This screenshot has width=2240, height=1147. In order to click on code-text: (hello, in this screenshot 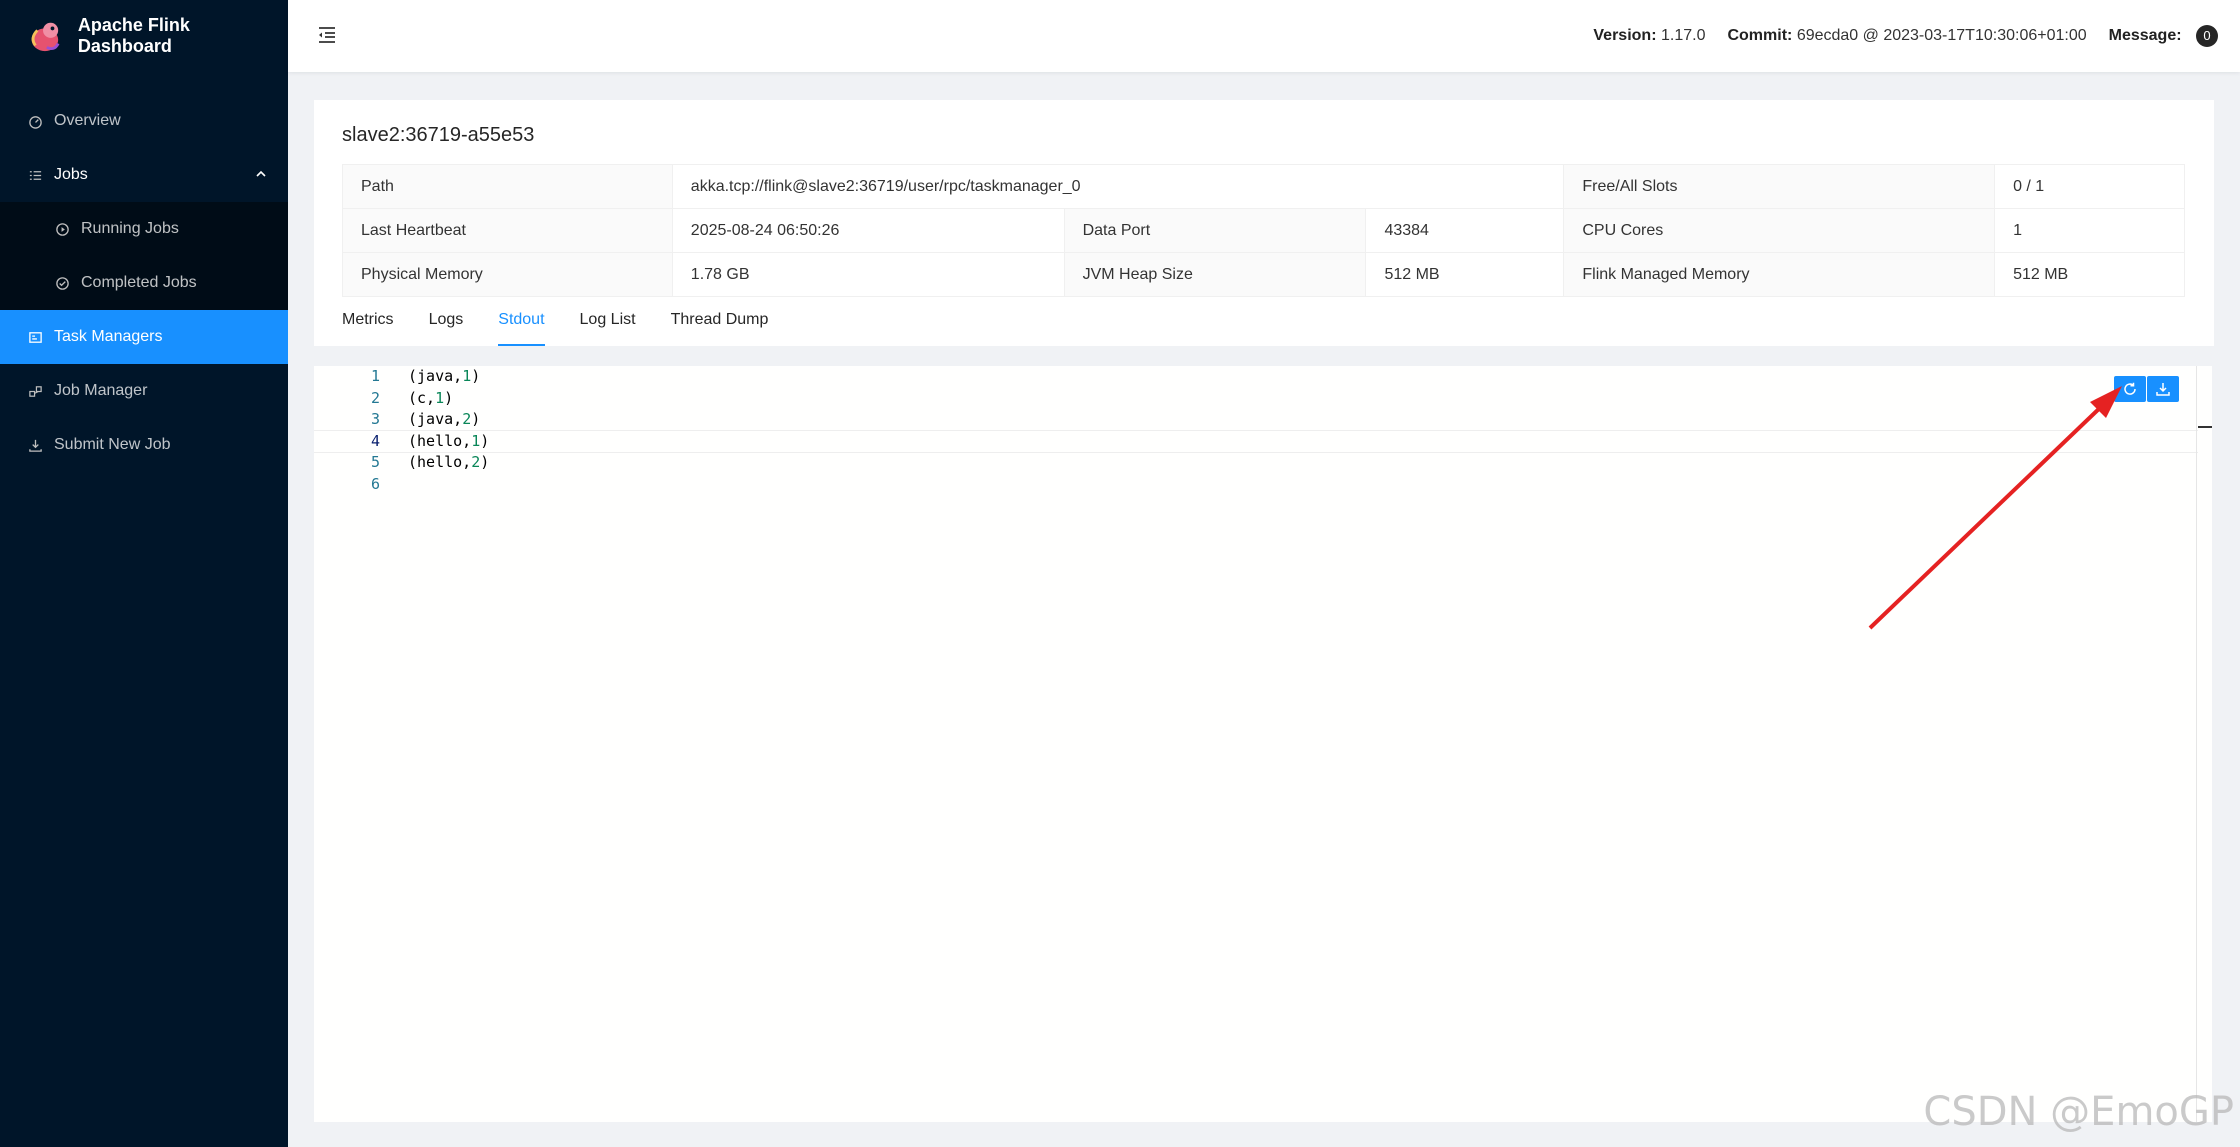, I will do `click(440, 462)`.